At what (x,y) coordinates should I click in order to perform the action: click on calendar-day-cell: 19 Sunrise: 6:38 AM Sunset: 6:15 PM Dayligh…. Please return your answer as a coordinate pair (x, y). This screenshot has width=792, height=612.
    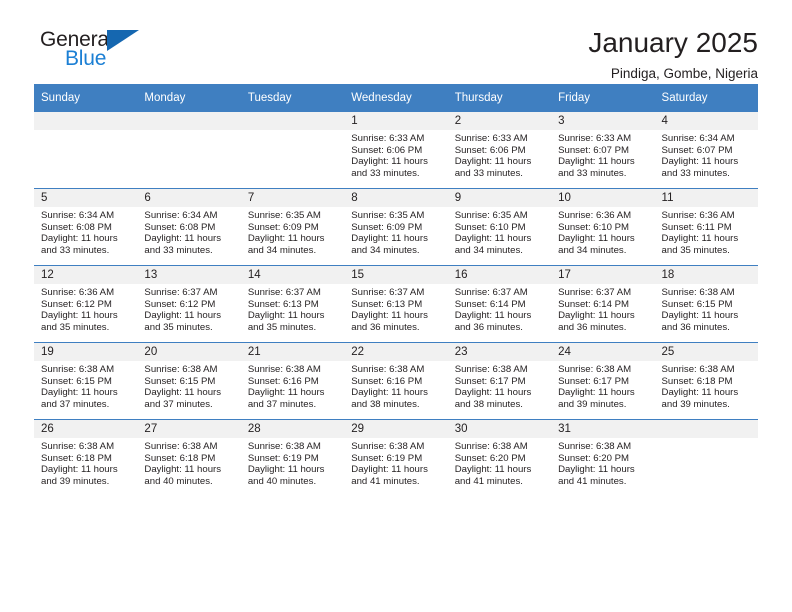
    Looking at the image, I should click on (86, 381).